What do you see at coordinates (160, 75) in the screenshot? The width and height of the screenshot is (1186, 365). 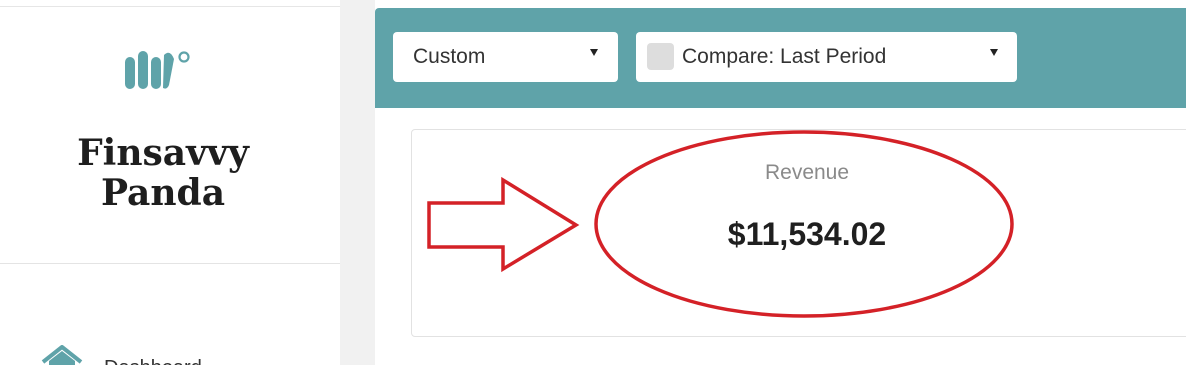 I see `logo-mark-icon` at bounding box center [160, 75].